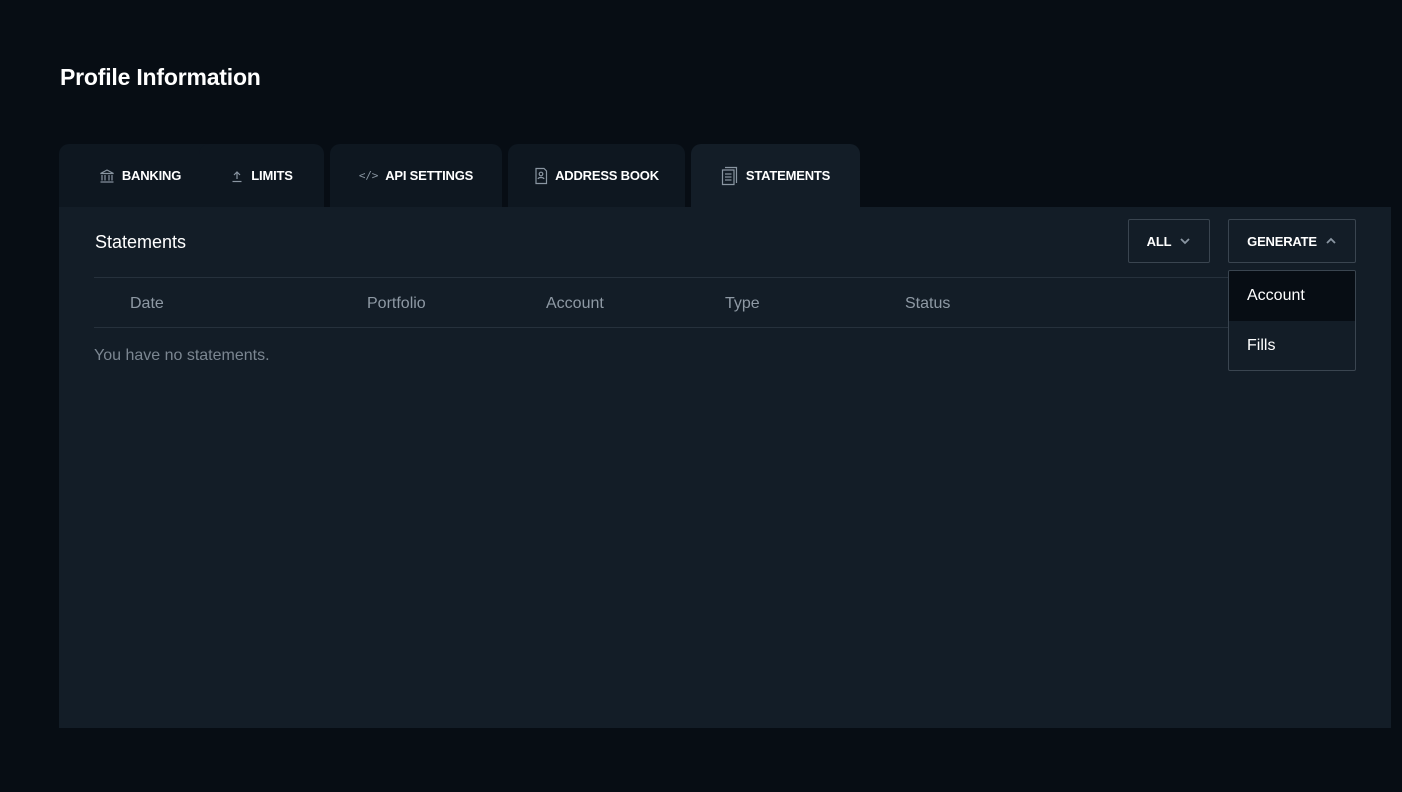 This screenshot has width=1402, height=792. I want to click on tab-api-settings: </> API SETTINGS, so click(416, 175).